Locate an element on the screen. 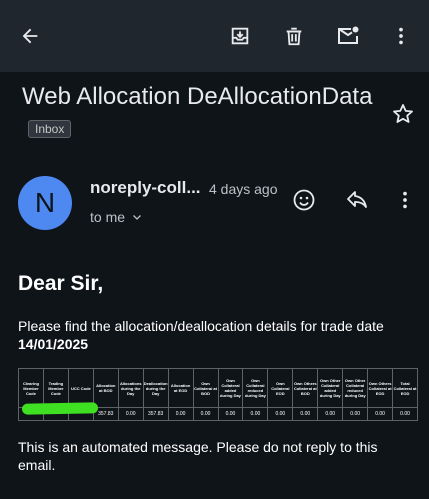 This screenshot has width=429, height=499. back-button is located at coordinates (30, 36).